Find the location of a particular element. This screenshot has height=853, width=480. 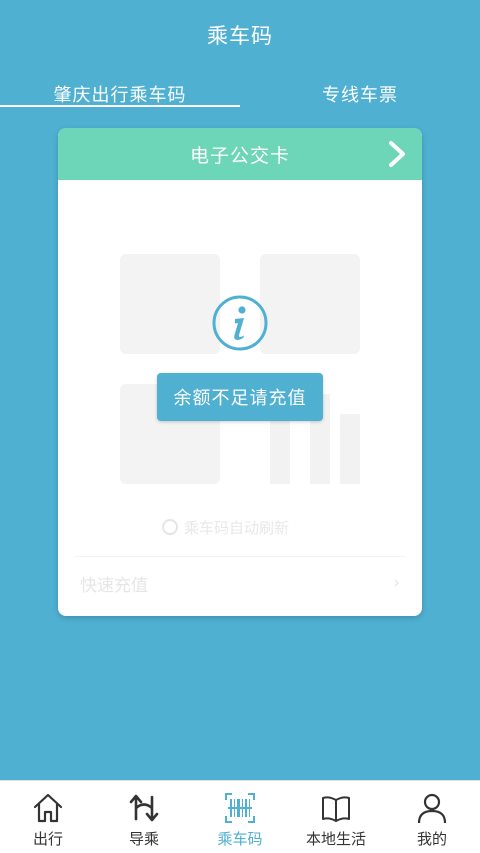

bottom-navigation: 出行 导乘 乘车码 本地生活 我的 is located at coordinates (240, 816).